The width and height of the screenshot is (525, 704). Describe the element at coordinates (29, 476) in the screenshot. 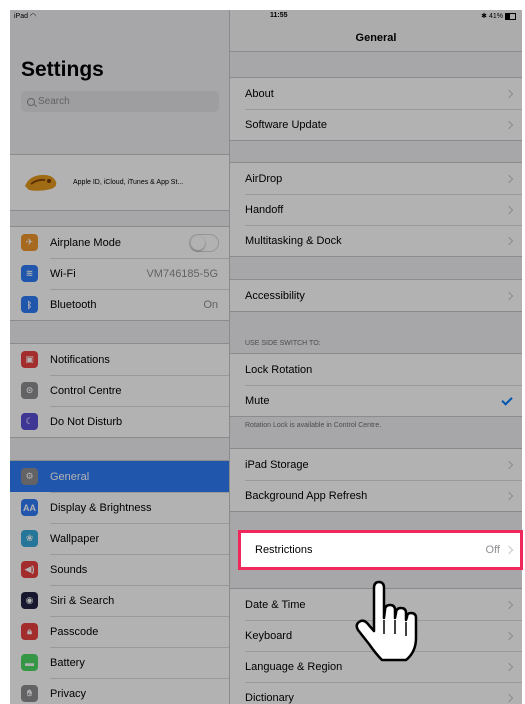

I see `gear-icon: ⚙` at that location.